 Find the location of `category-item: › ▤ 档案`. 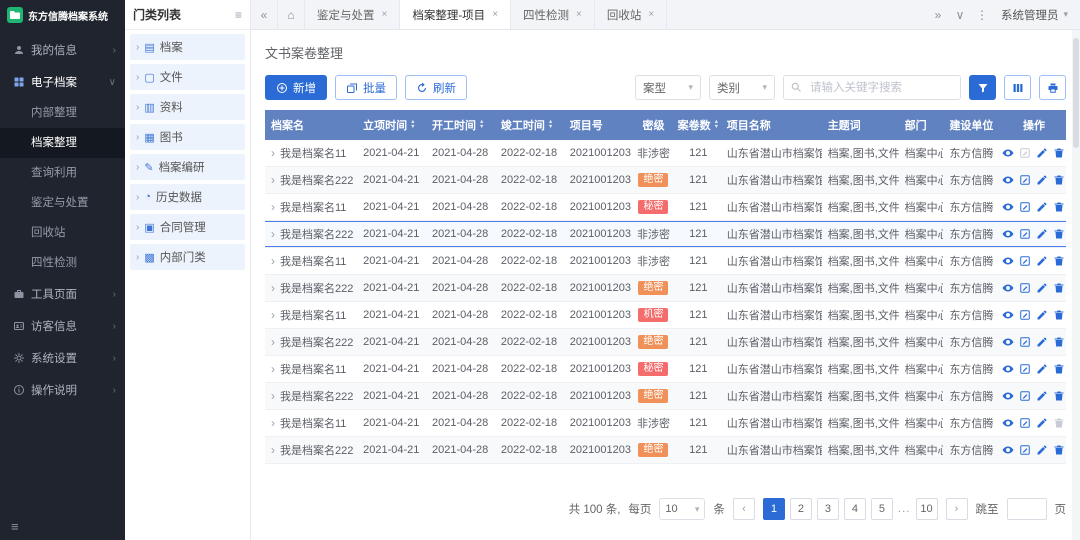

category-item: › ▤ 档案 is located at coordinates (187, 47).